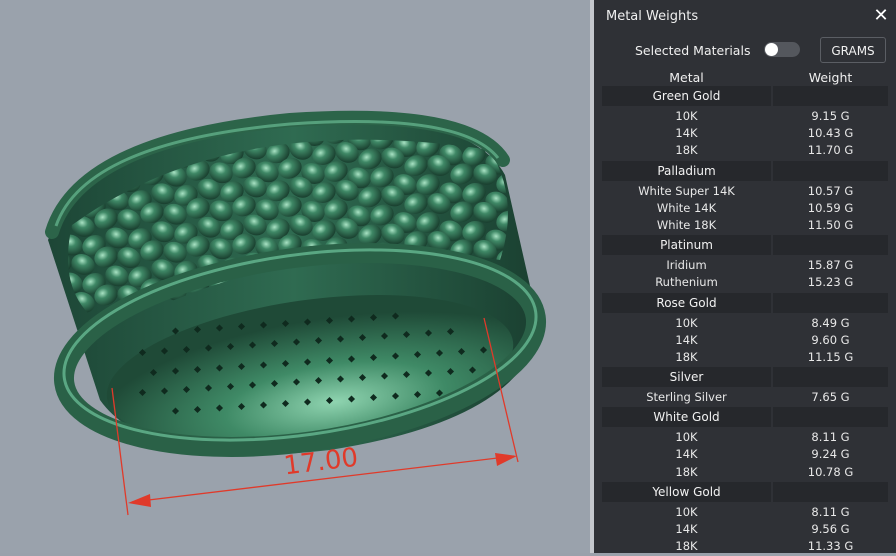  I want to click on group-name: Platinum, so click(686, 245).